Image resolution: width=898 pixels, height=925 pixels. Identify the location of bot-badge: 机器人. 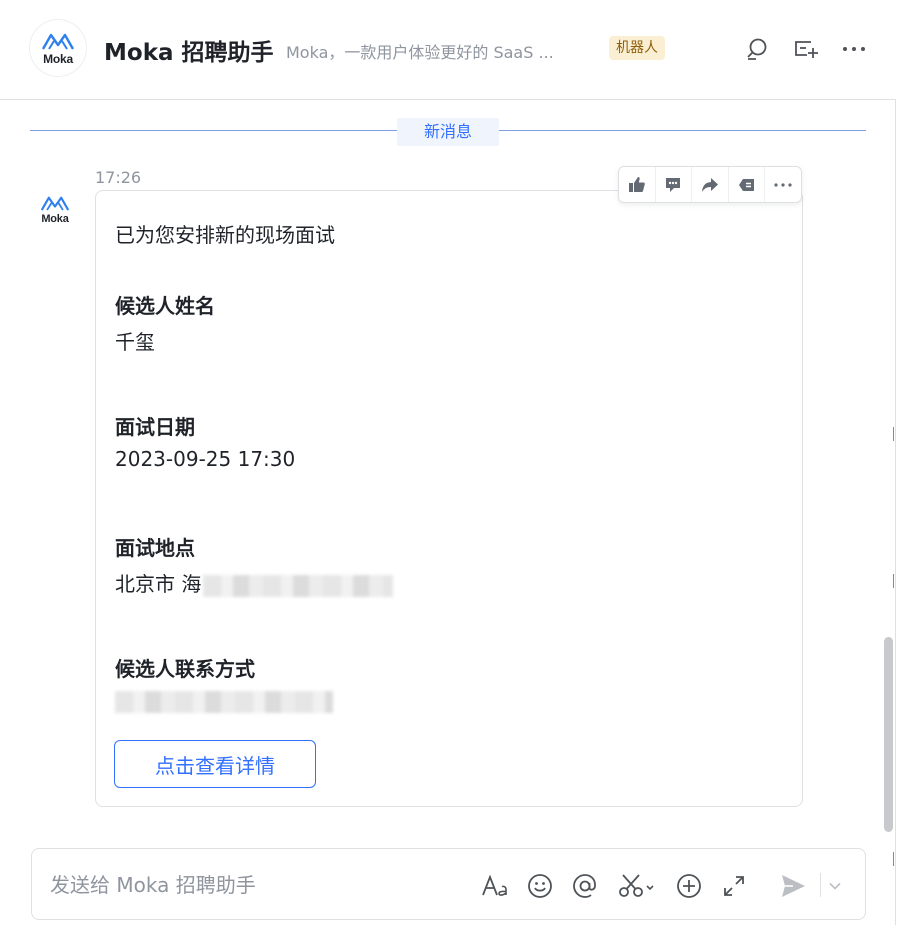
(637, 48).